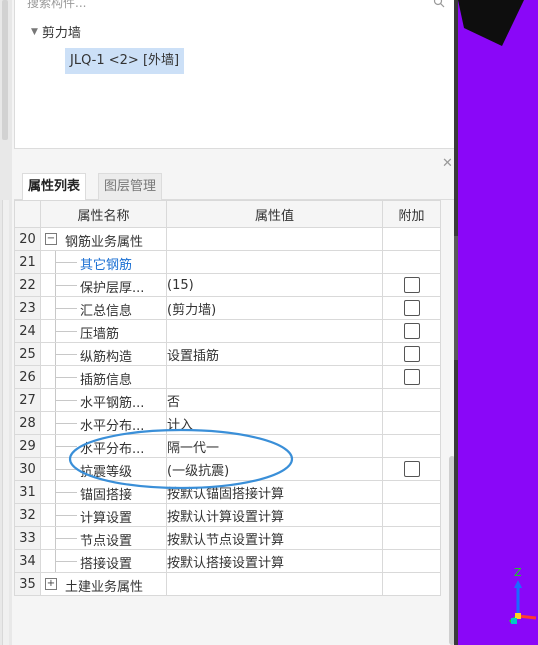 Image resolution: width=538 pixels, height=645 pixels. I want to click on tree-item-jlq1: JLQ-1 <2> [外墙], so click(125, 61).